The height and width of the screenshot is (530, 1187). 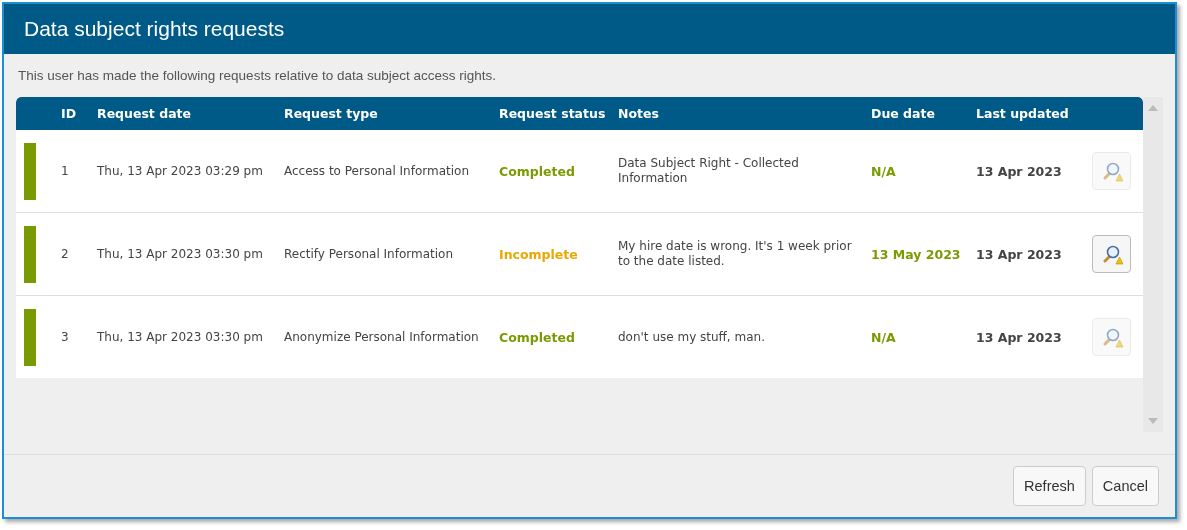 What do you see at coordinates (1023, 113) in the screenshot?
I see `column-header: Last updated` at bounding box center [1023, 113].